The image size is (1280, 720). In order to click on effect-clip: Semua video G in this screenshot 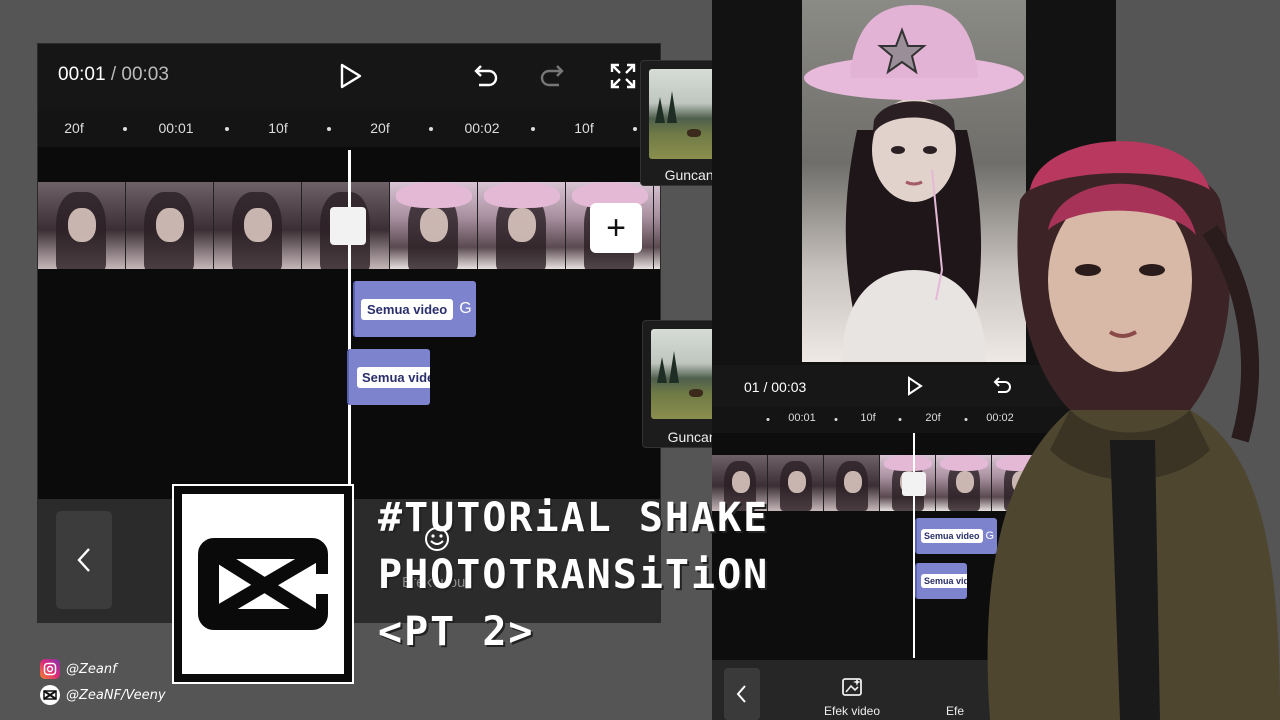, I will do `click(414, 309)`.